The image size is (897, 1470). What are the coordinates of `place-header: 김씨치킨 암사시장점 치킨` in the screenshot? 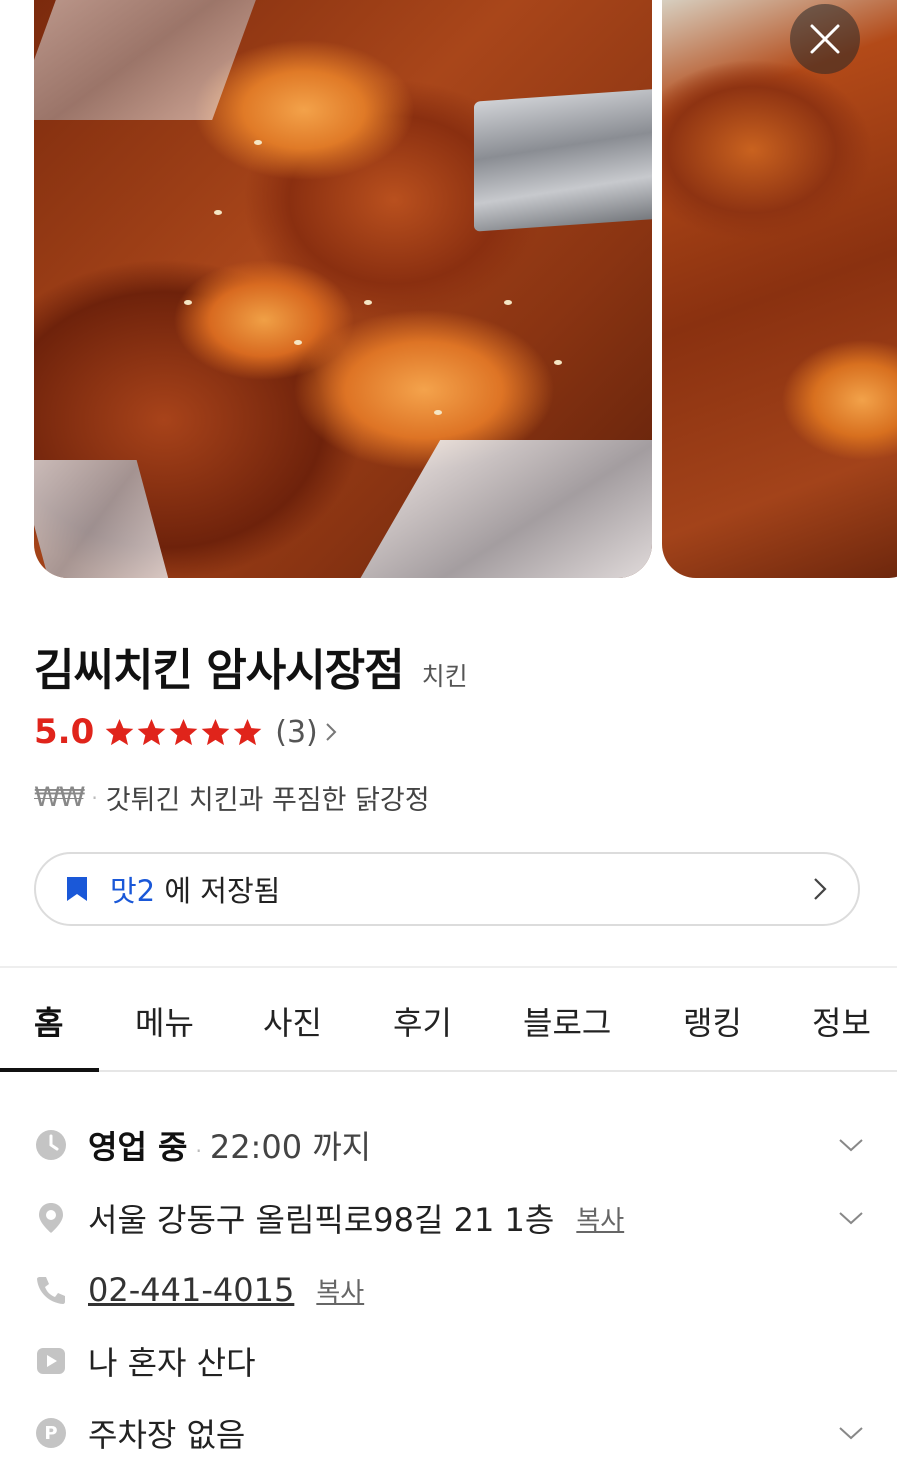 It's located at (251, 666).